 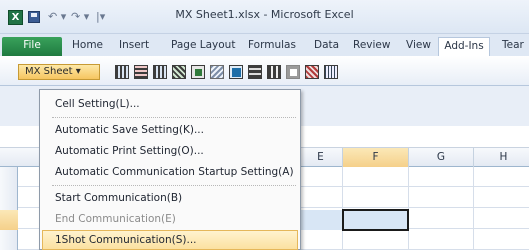 What do you see at coordinates (272, 46) in the screenshot?
I see `tab-formulas: Formulas` at bounding box center [272, 46].